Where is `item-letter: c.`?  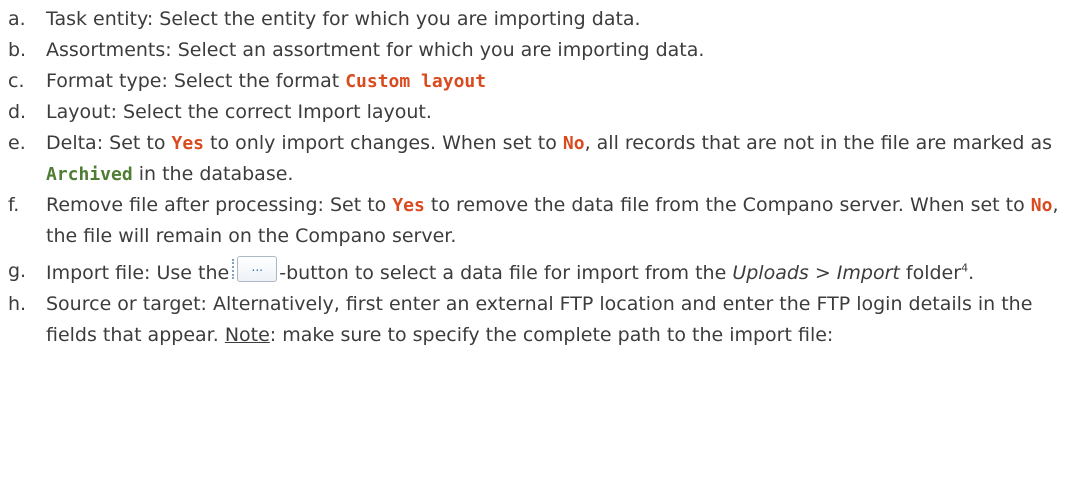 item-letter: c. is located at coordinates (16, 81).